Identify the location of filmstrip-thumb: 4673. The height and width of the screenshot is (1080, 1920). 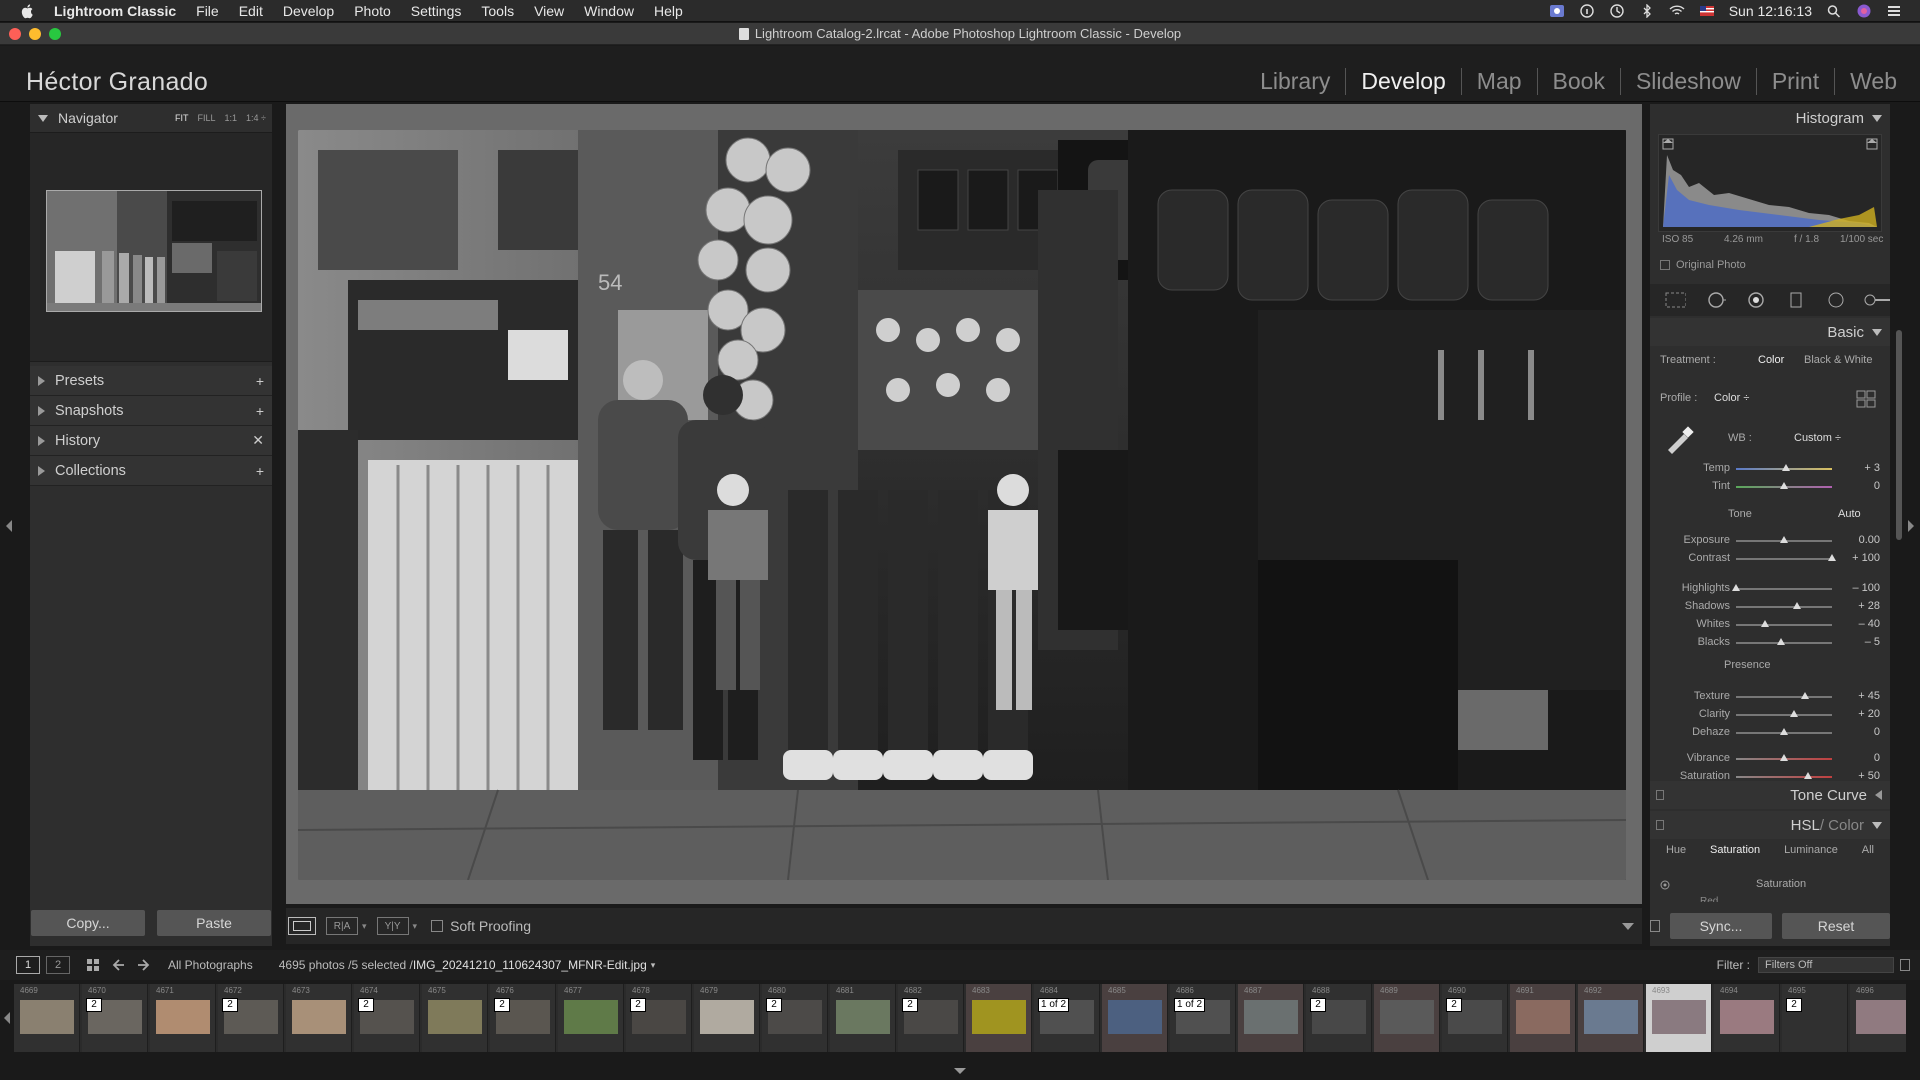
(319, 1018).